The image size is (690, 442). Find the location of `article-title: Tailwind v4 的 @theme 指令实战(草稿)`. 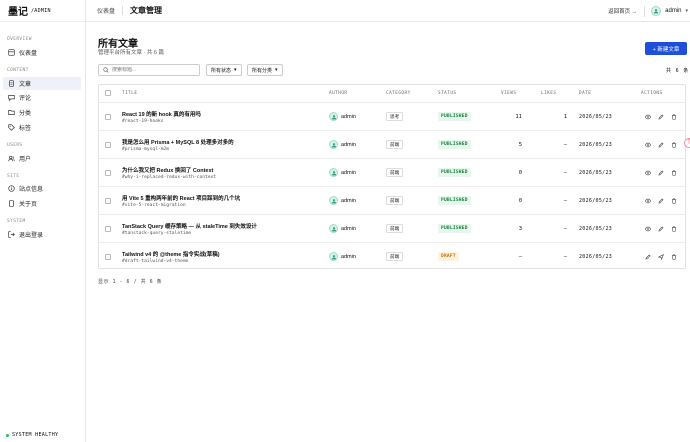

article-title: Tailwind v4 的 @theme 指令实战(草稿) is located at coordinates (171, 254).